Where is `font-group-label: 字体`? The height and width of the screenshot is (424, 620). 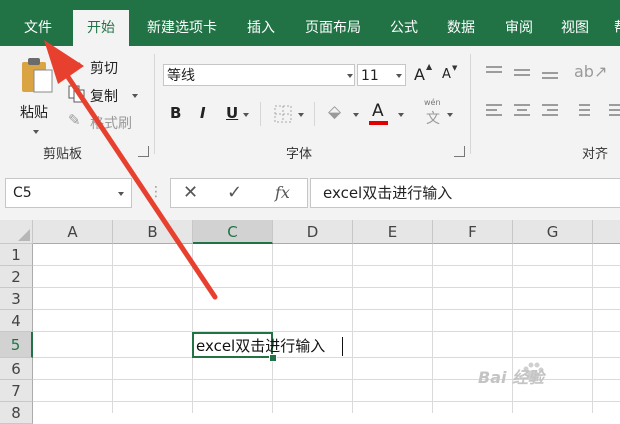 font-group-label: 字体 is located at coordinates (299, 154).